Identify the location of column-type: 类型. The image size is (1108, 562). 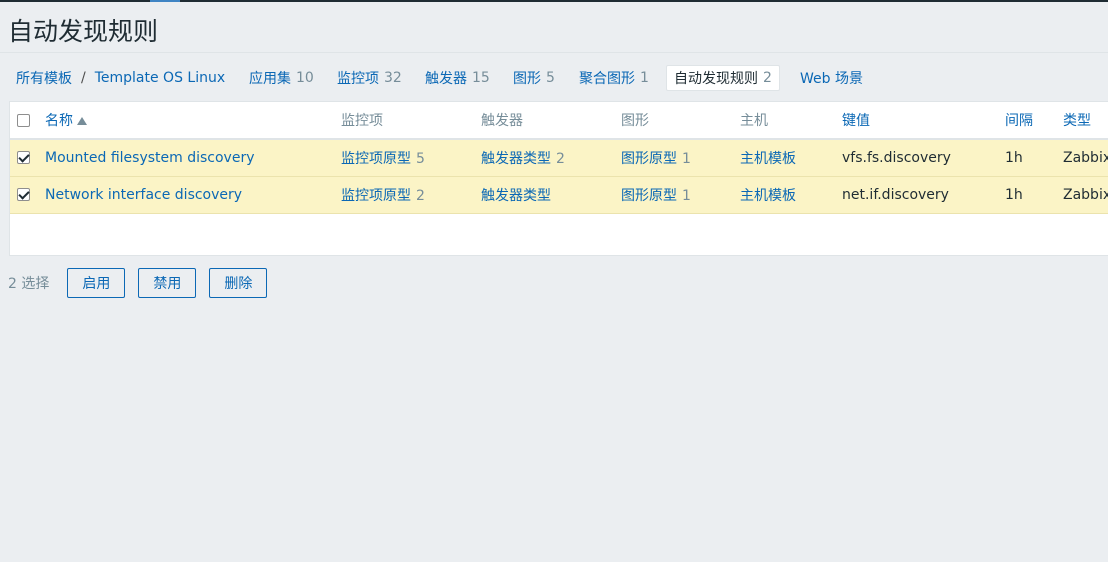
(1085, 120).